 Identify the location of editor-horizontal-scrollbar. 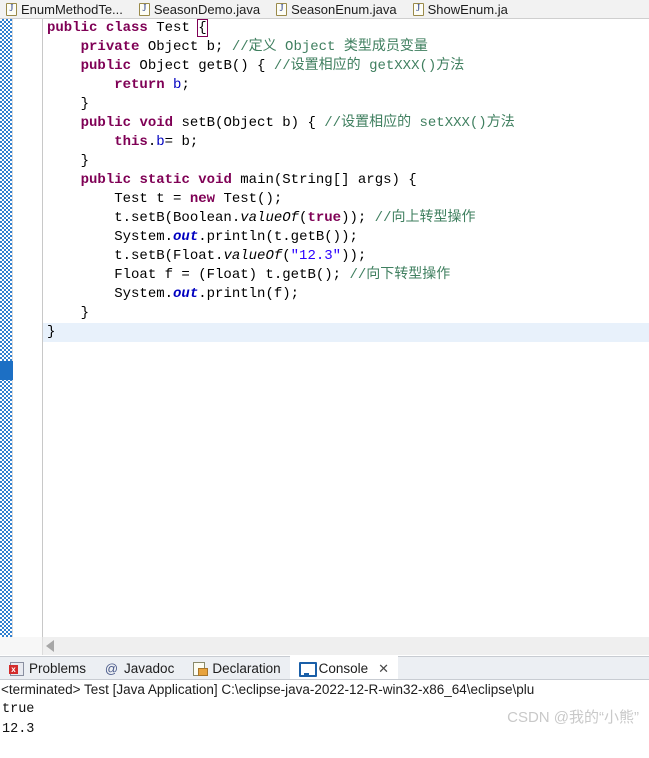
(324, 646).